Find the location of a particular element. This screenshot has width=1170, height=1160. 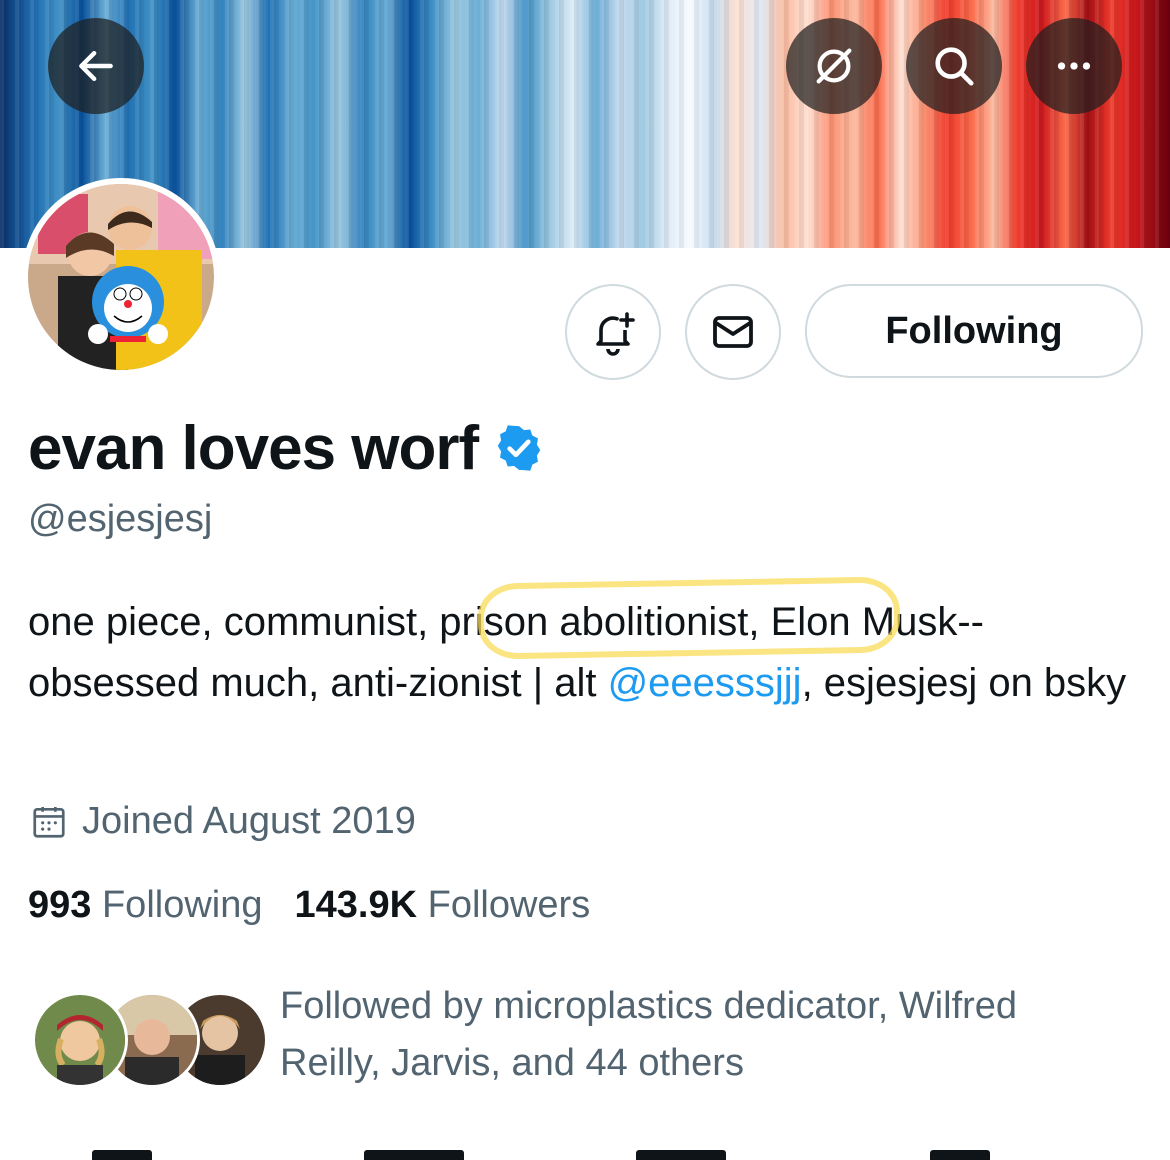

search-icon is located at coordinates (954, 66).